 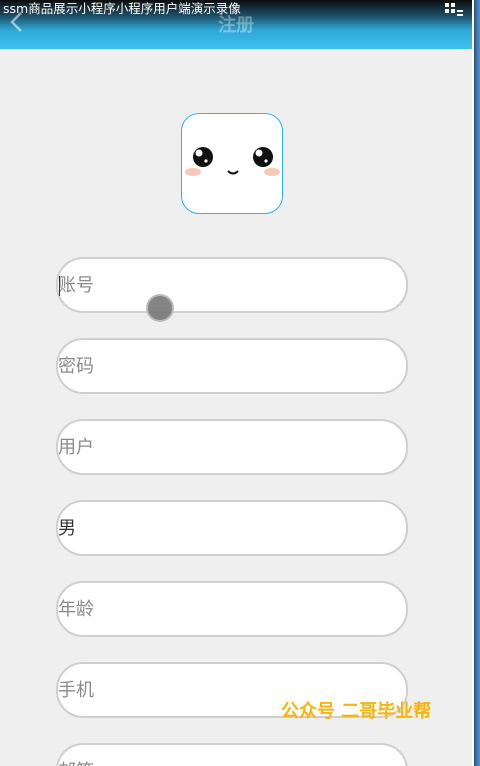 What do you see at coordinates (476, 383) in the screenshot?
I see `window-edge` at bounding box center [476, 383].